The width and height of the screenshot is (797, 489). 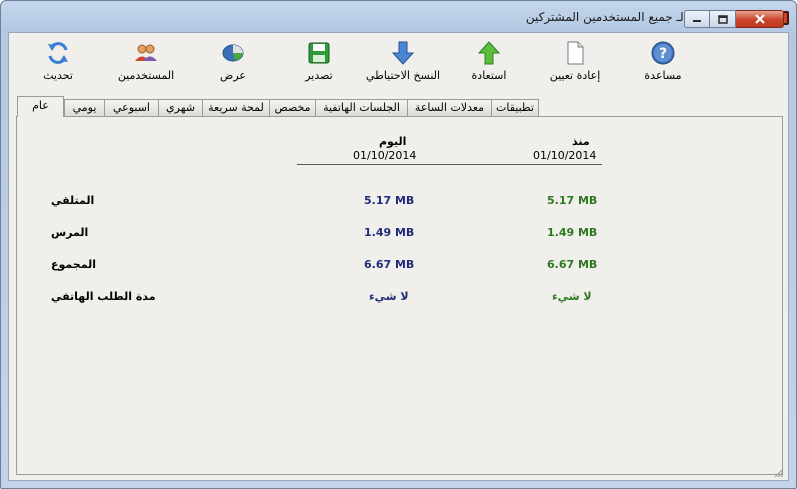 What do you see at coordinates (565, 155) in the screenshot?
I see `since-date: 01/10/2014` at bounding box center [565, 155].